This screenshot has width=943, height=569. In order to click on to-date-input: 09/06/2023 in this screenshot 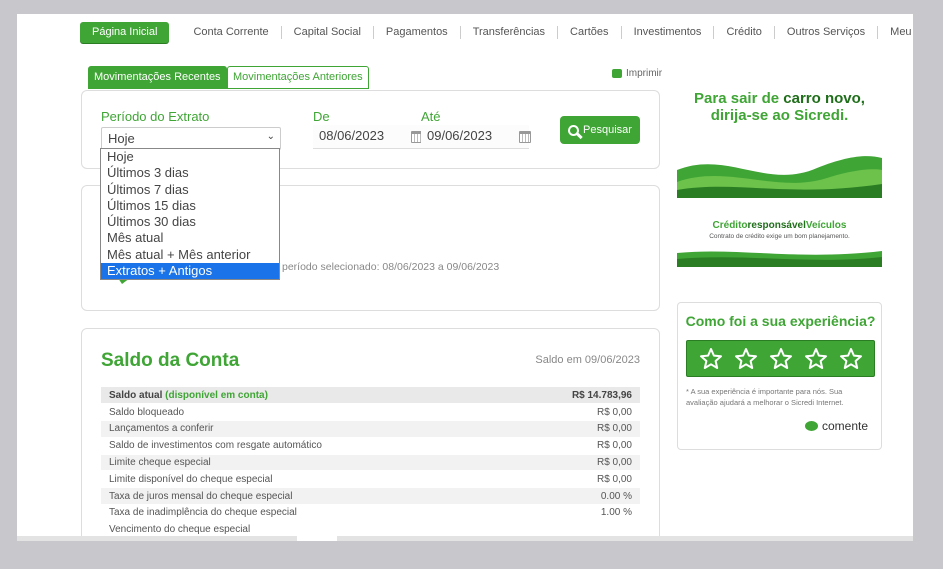, I will do `click(476, 137)`.